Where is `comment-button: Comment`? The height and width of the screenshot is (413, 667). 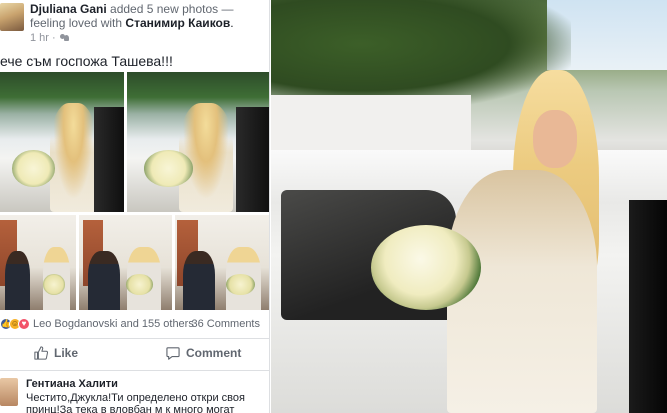 comment-button: Comment is located at coordinates (203, 353).